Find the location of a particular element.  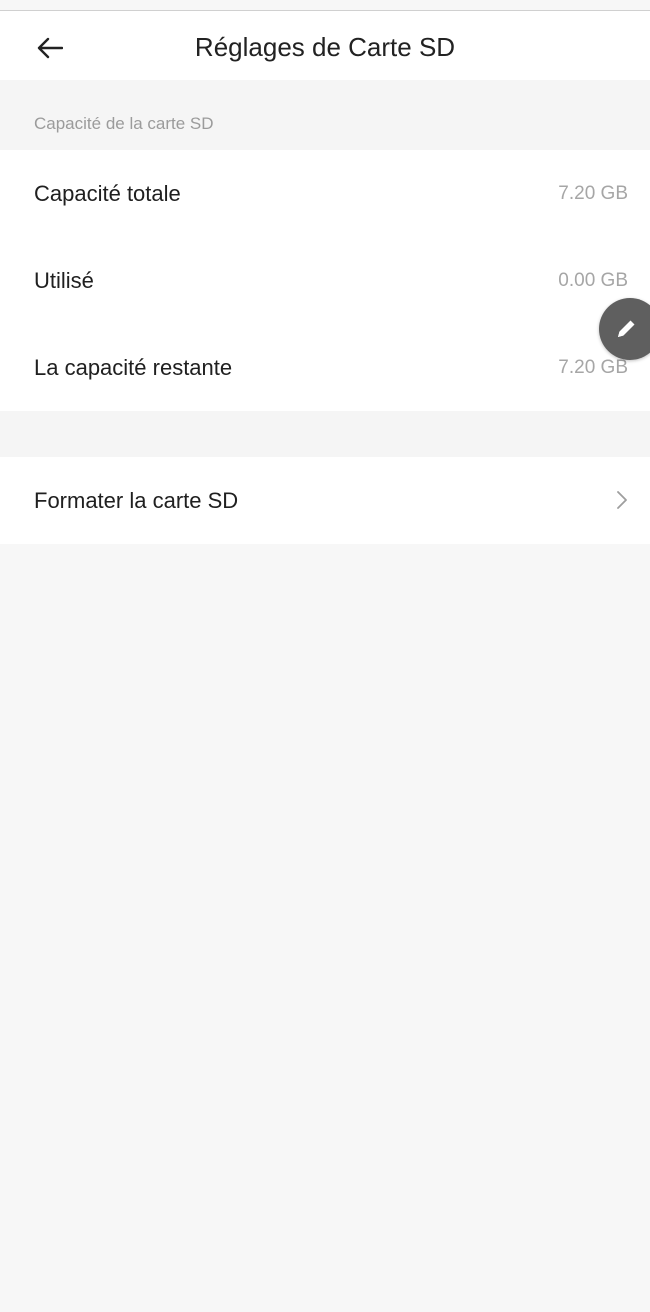

used-capacity-row: Utilisé 0.00 GB is located at coordinates (325, 280).